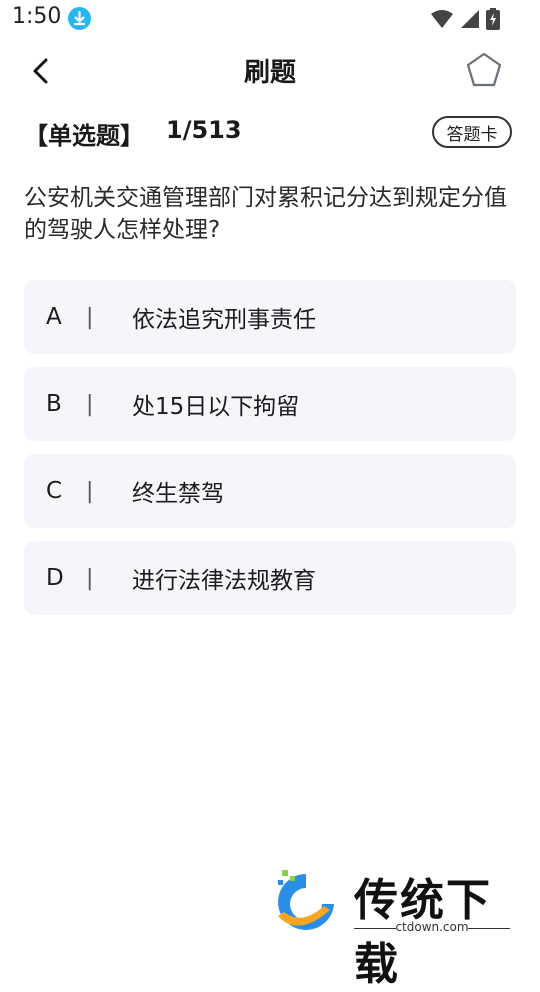 This screenshot has width=540, height=992. What do you see at coordinates (442, 21) in the screenshot?
I see `wifi-icon` at bounding box center [442, 21].